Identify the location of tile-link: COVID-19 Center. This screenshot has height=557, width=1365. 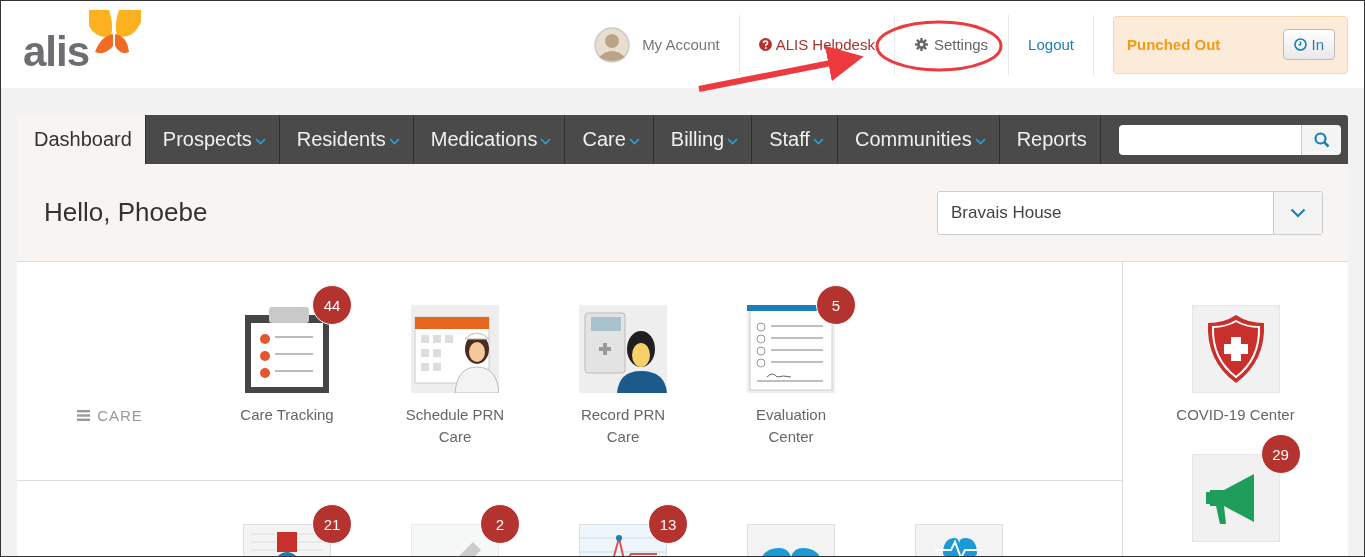
(1235, 415).